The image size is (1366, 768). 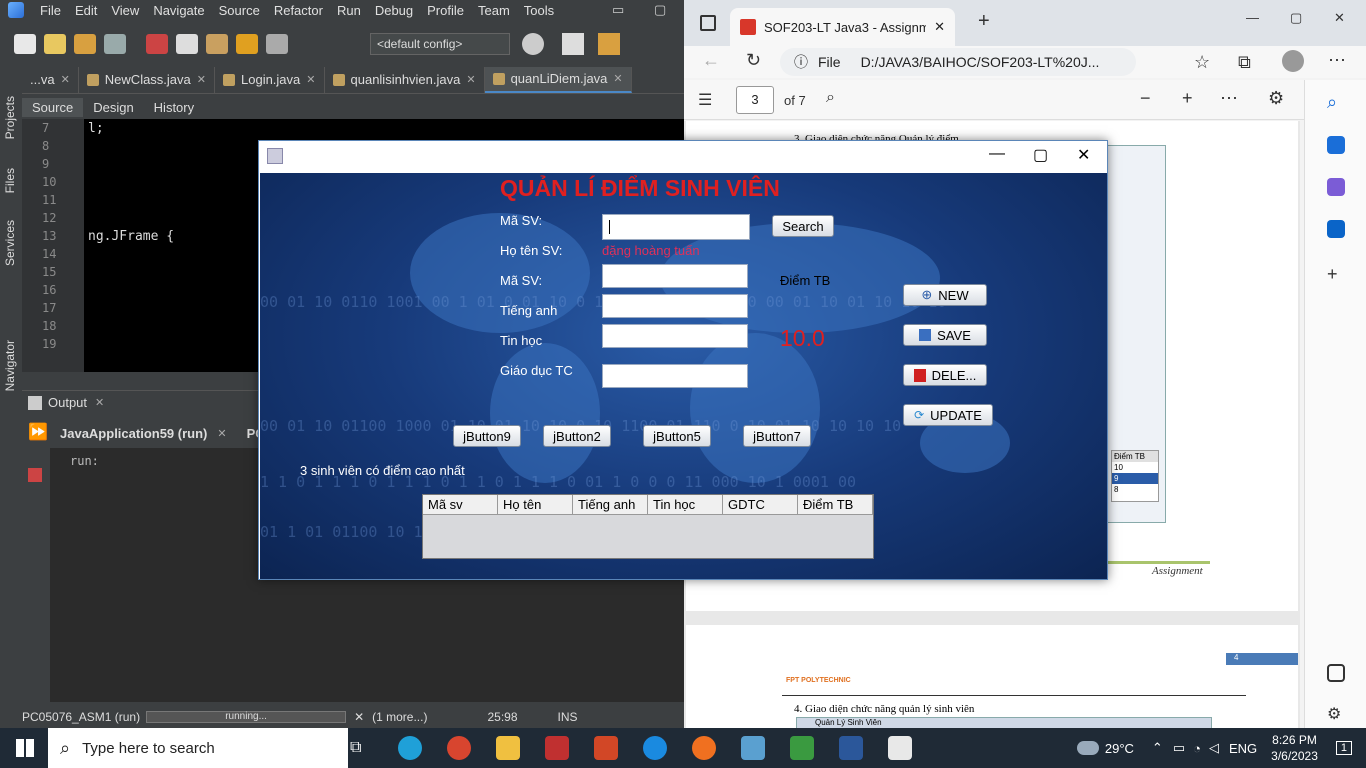 I want to click on menu-tools: Tools, so click(x=539, y=10).